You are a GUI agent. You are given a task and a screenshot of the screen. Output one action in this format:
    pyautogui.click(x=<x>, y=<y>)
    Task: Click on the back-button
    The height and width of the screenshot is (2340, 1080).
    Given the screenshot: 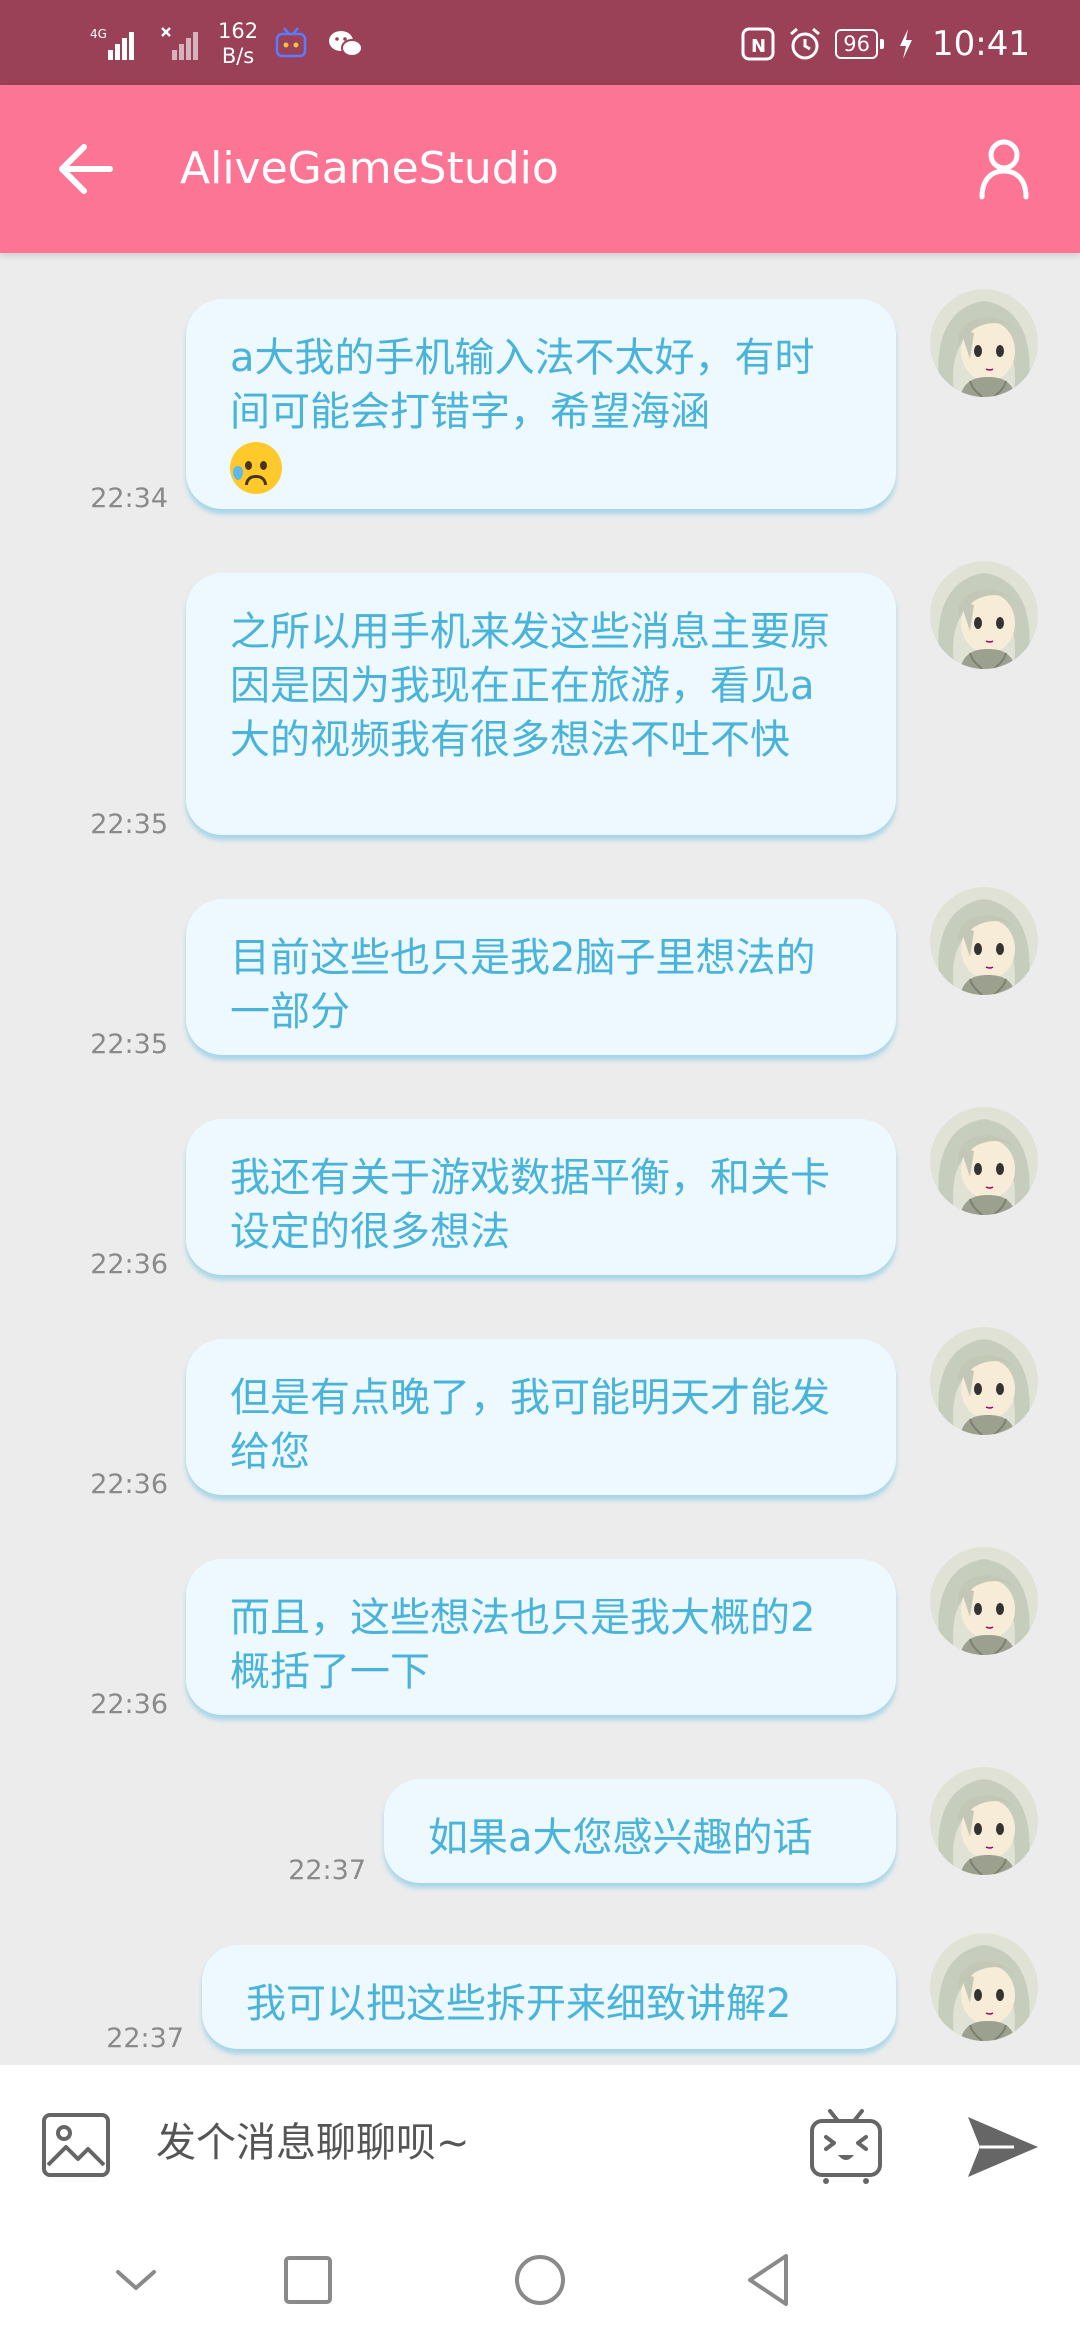 What is the action you would take?
    pyautogui.click(x=90, y=169)
    